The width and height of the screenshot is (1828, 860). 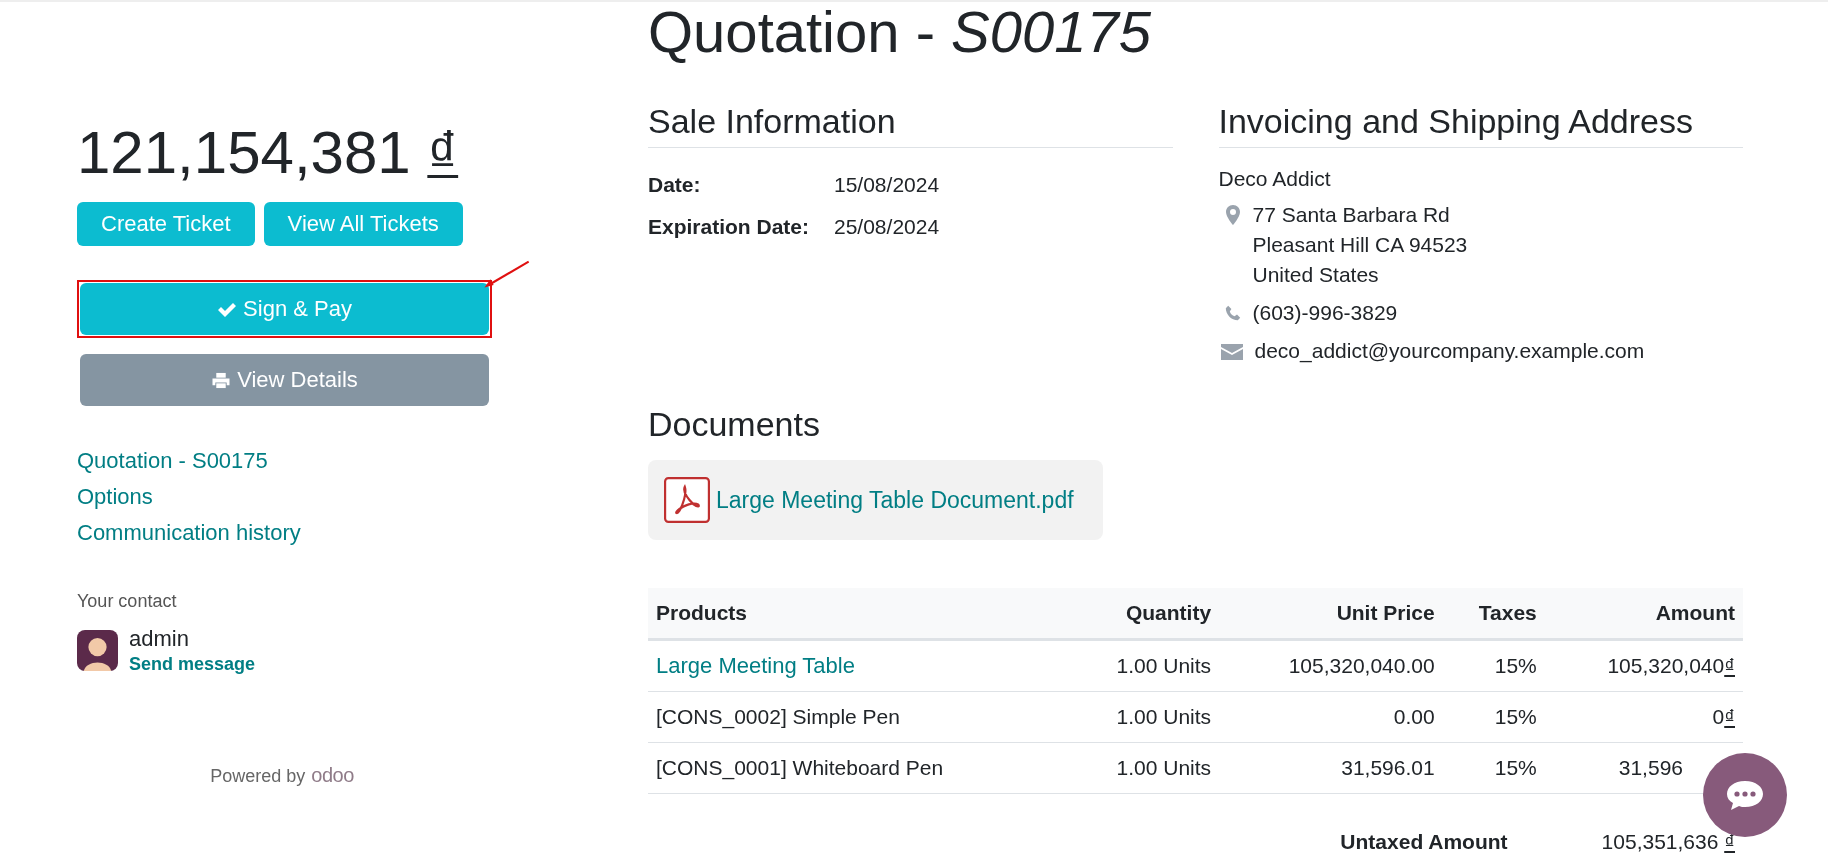 What do you see at coordinates (166, 224) in the screenshot?
I see `ticket-button: Create Ticket` at bounding box center [166, 224].